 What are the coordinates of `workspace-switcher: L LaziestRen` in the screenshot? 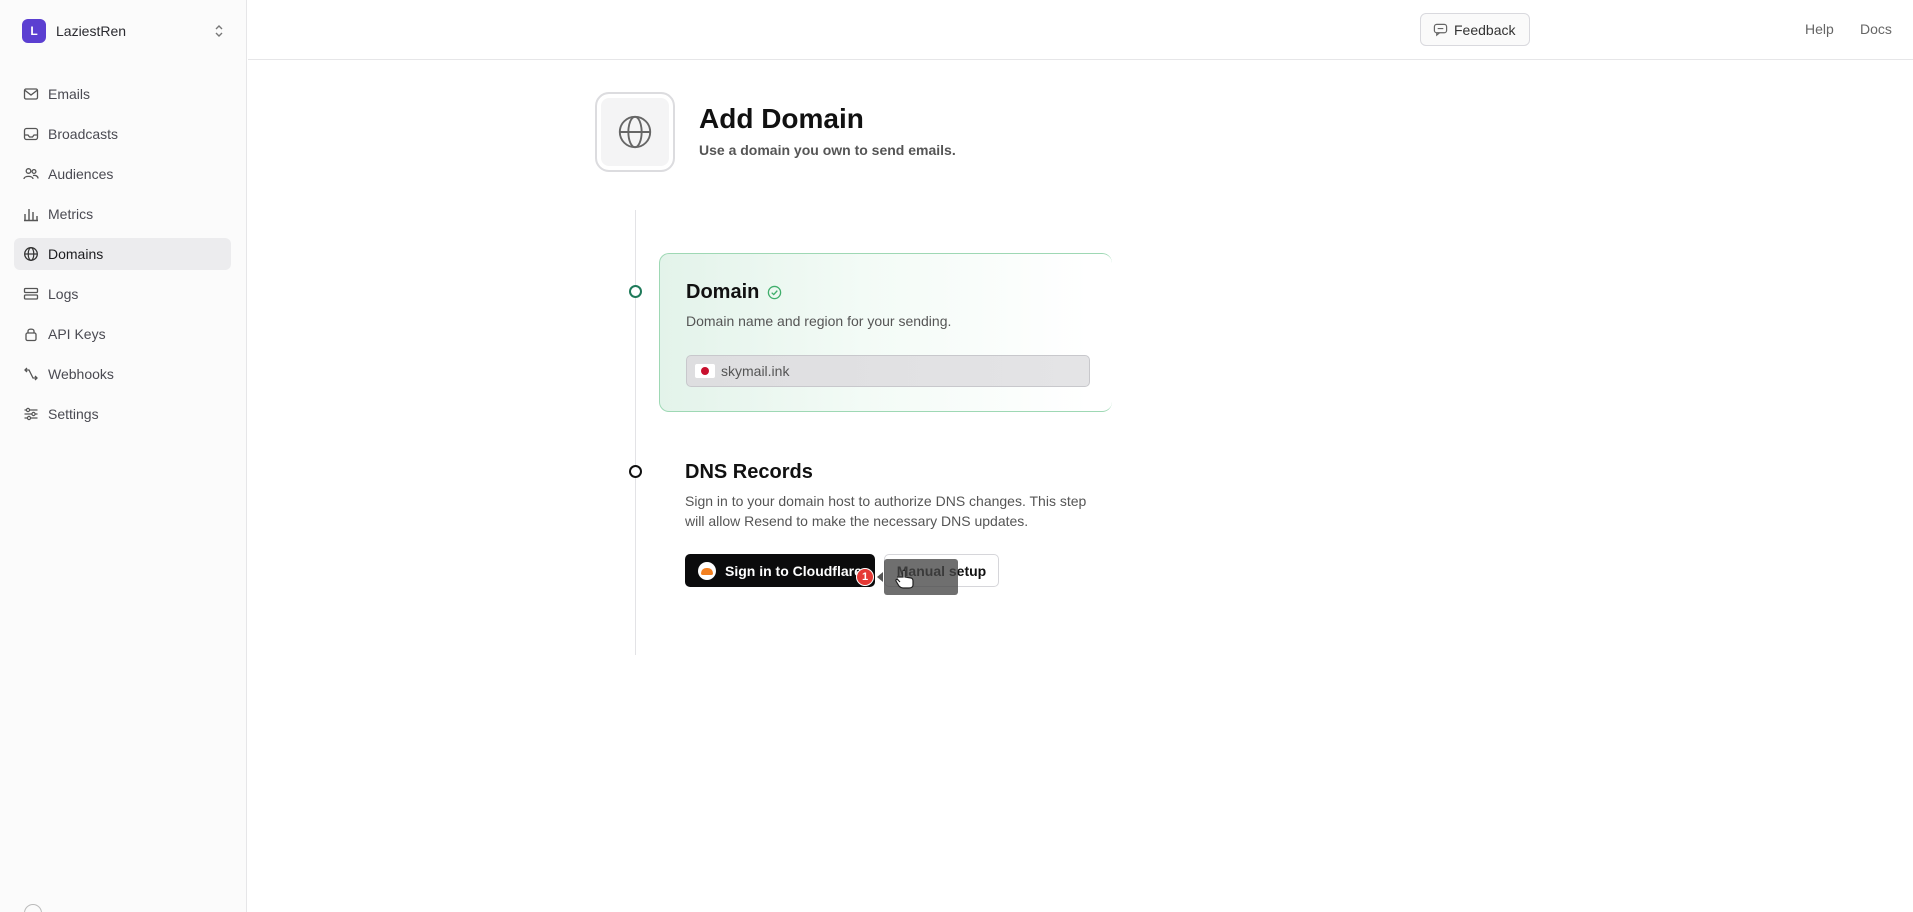 It's located at (123, 31).